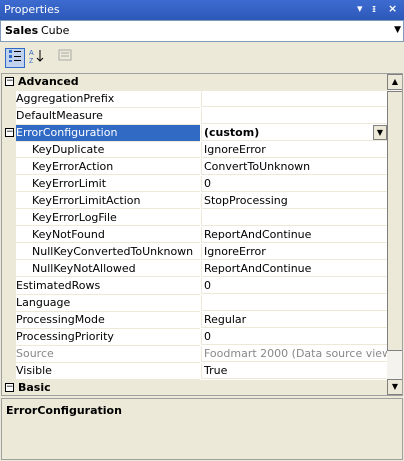 This screenshot has width=404, height=461. I want to click on property-row: Language, so click(194, 303).